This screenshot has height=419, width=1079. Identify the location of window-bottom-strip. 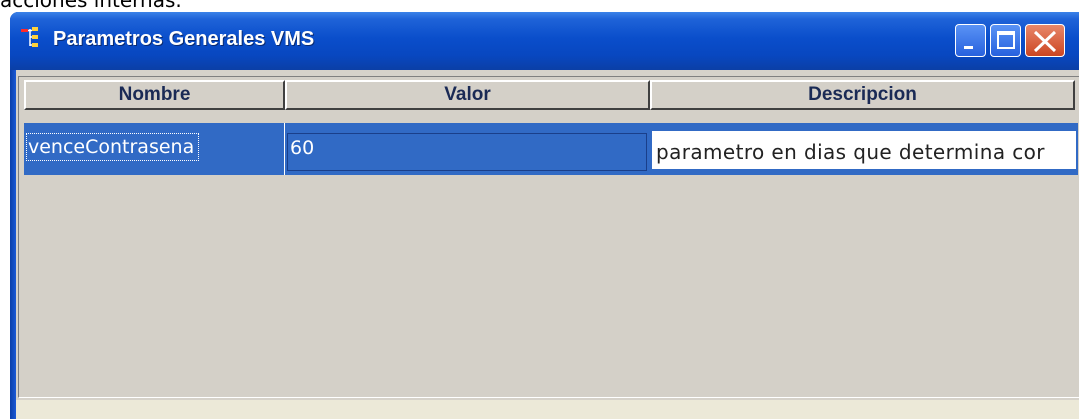
(547, 409).